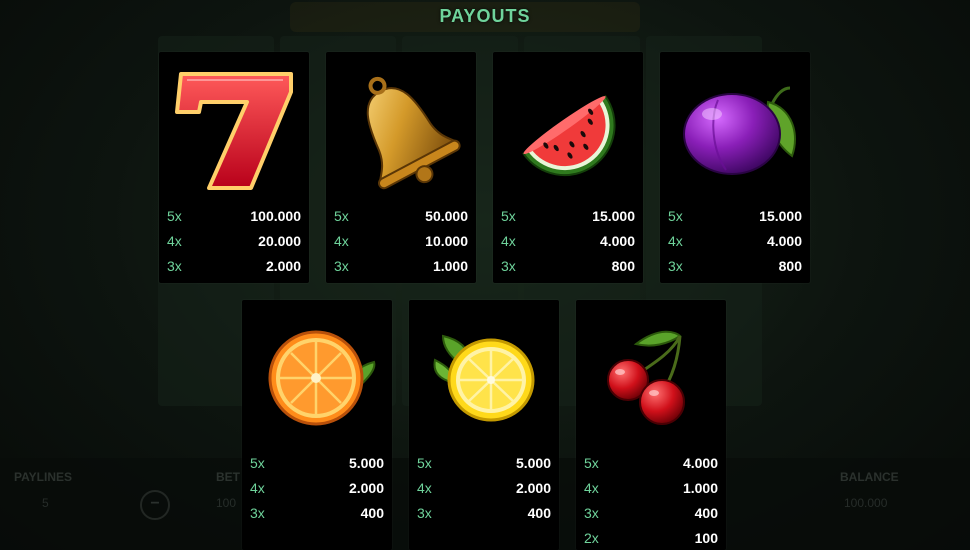 The image size is (970, 550). I want to click on watermelon-icon, so click(568, 127).